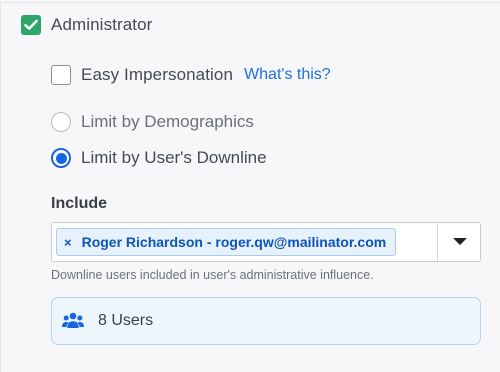 This screenshot has width=500, height=372. I want to click on easy-impersonation-label: Easy Impersonation, so click(157, 74).